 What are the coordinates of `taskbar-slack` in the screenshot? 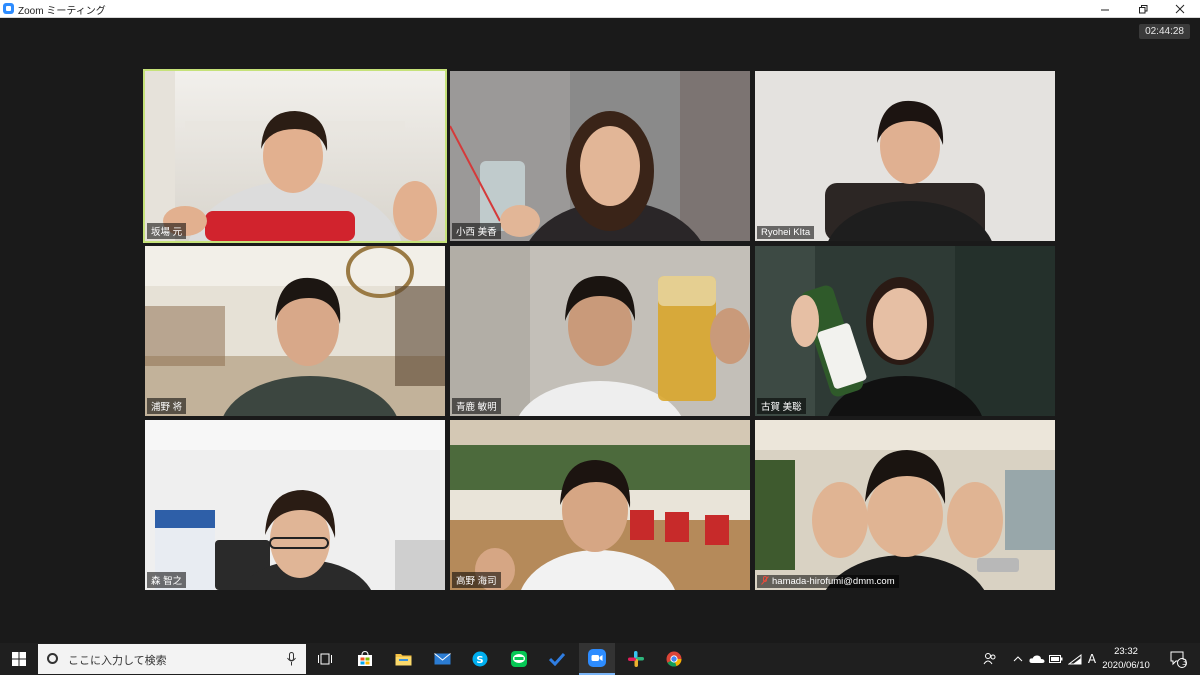 It's located at (636, 659).